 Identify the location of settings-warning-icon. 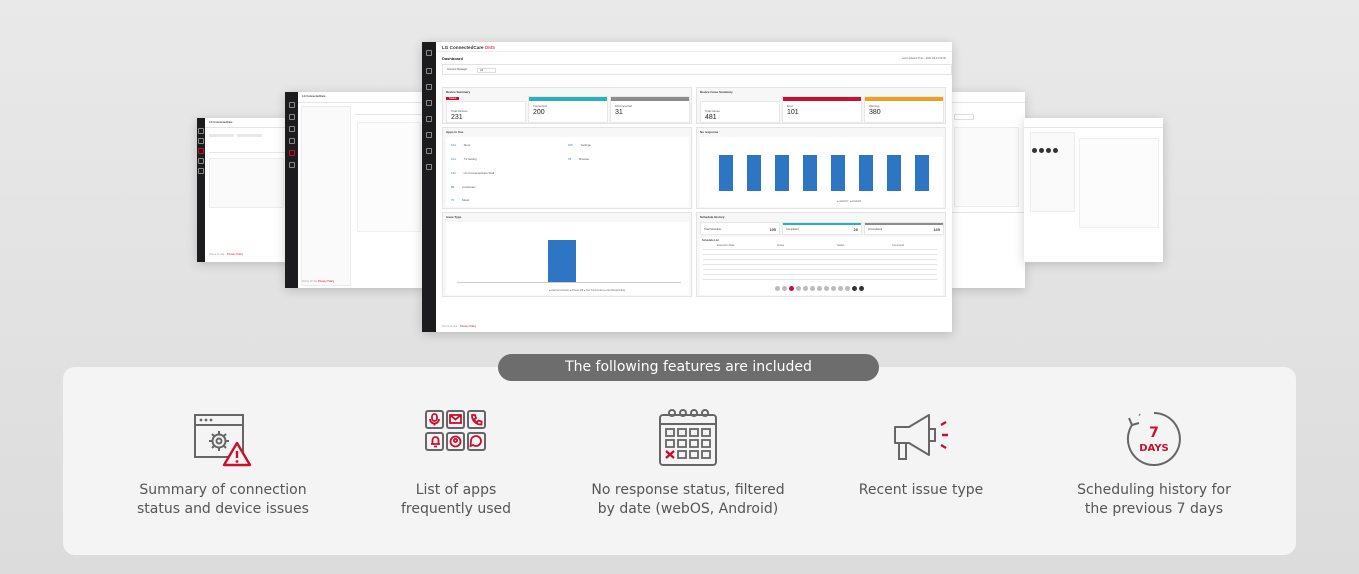
(223, 440).